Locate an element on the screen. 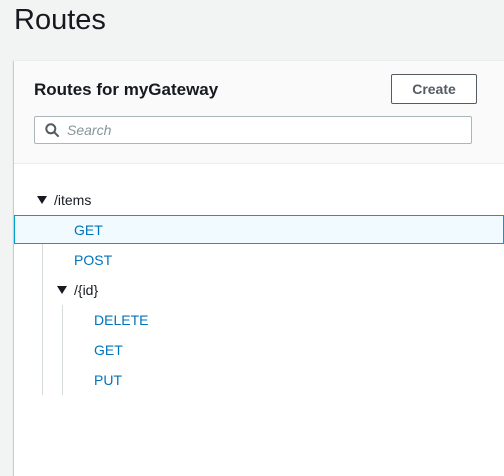 Image resolution: width=504 pixels, height=476 pixels. route-id-delete: DELETE is located at coordinates (259, 319).